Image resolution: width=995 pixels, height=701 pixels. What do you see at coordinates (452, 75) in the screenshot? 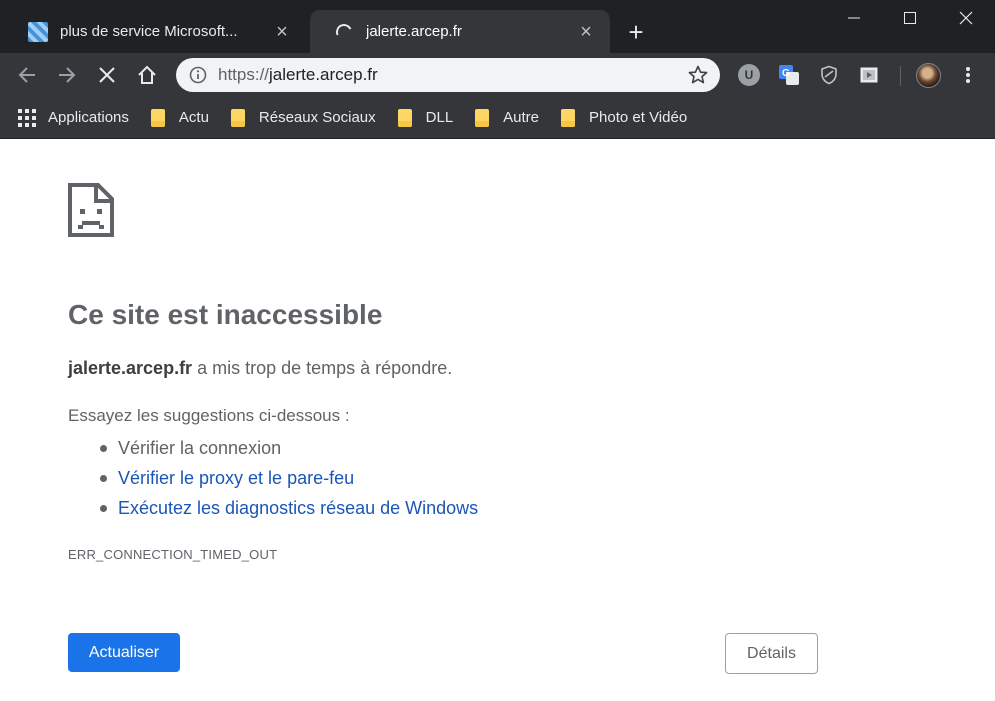
I see `url-text: https://jalerte.arcep.fr` at bounding box center [452, 75].